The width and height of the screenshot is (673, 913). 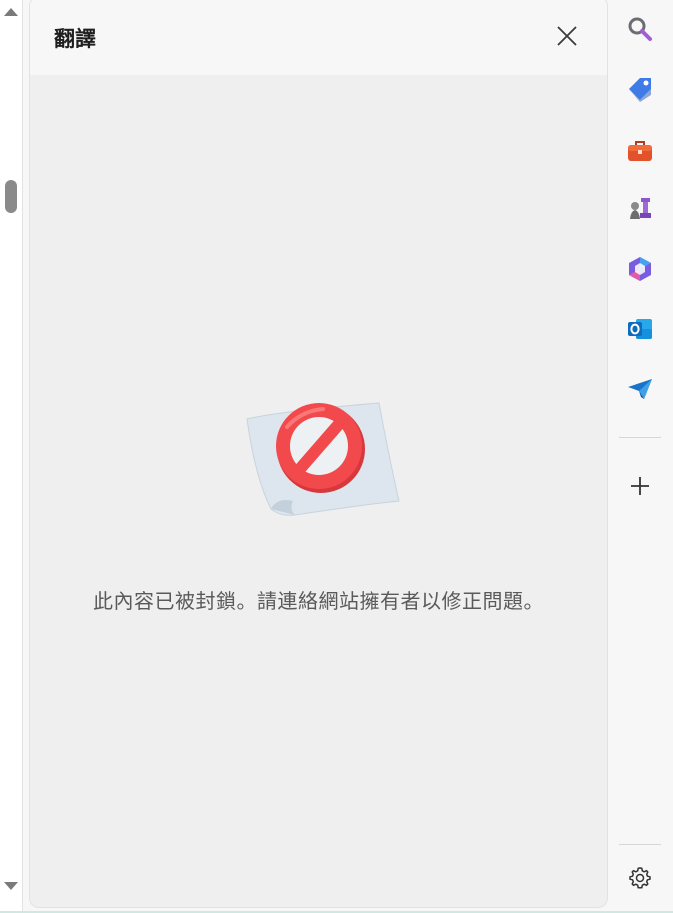 I want to click on plus-icon, so click(x=640, y=486).